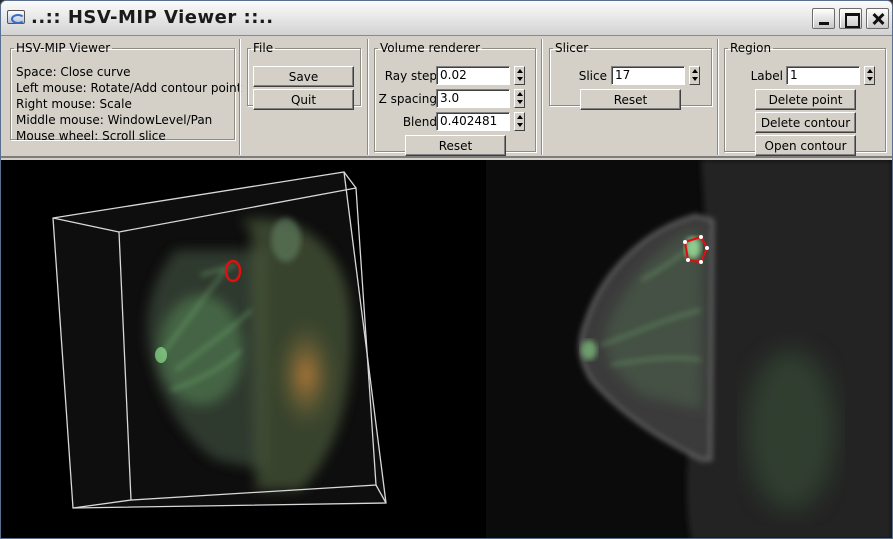  I want to click on volume-renderer-legend: Volume renderer, so click(430, 48).